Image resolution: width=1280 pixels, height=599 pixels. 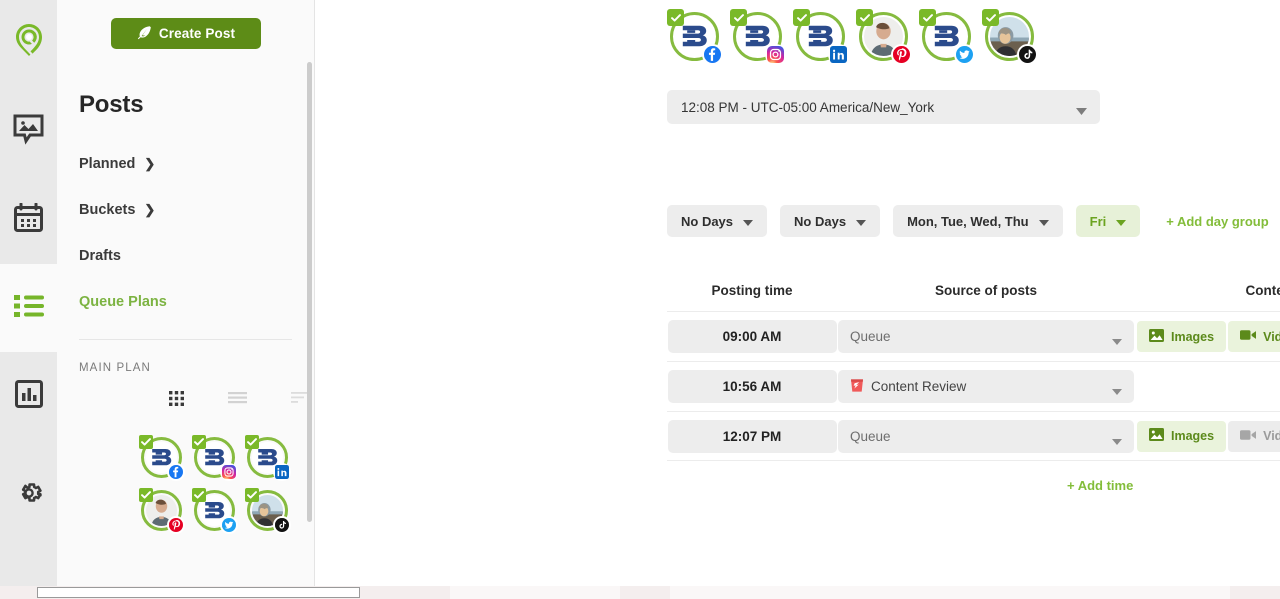 What do you see at coordinates (282, 472) in the screenshot?
I see `linkedin-icon` at bounding box center [282, 472].